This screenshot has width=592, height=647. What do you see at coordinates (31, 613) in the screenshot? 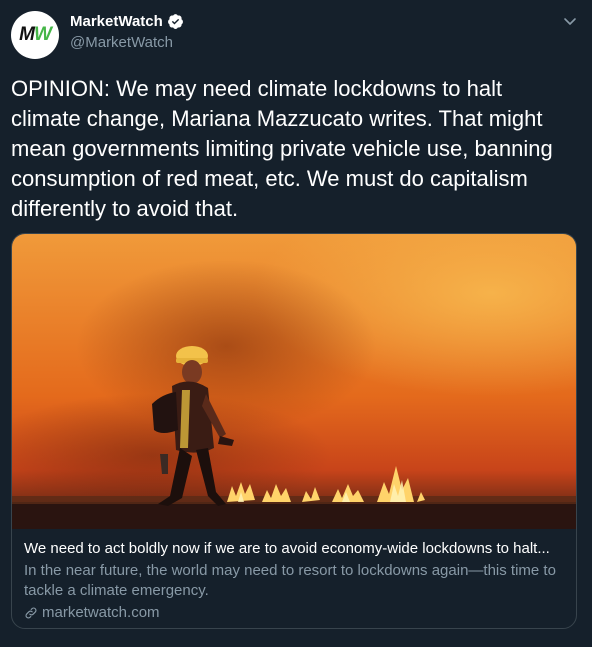
I see `link-icon` at bounding box center [31, 613].